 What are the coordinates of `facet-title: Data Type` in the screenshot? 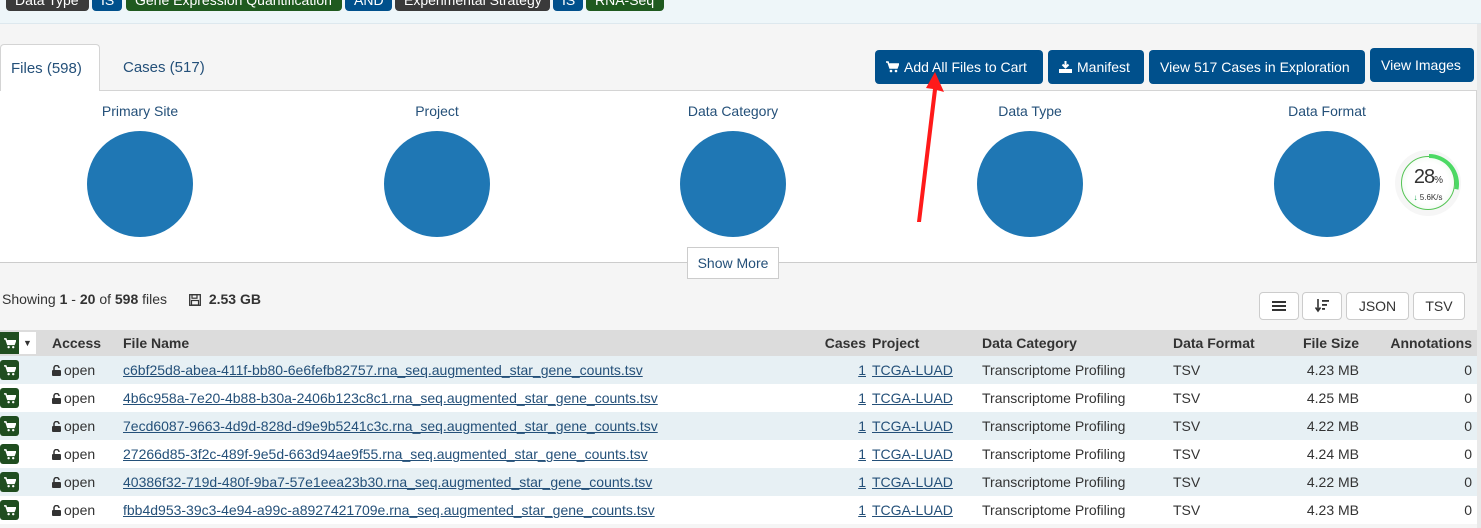 It's located at (1030, 111).